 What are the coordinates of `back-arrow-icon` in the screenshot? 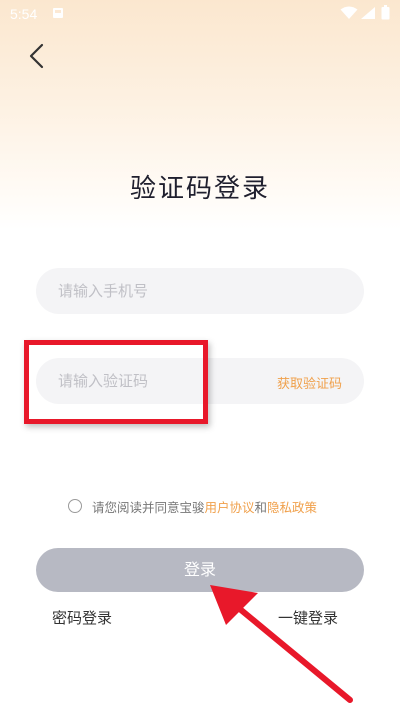 It's located at (37, 56).